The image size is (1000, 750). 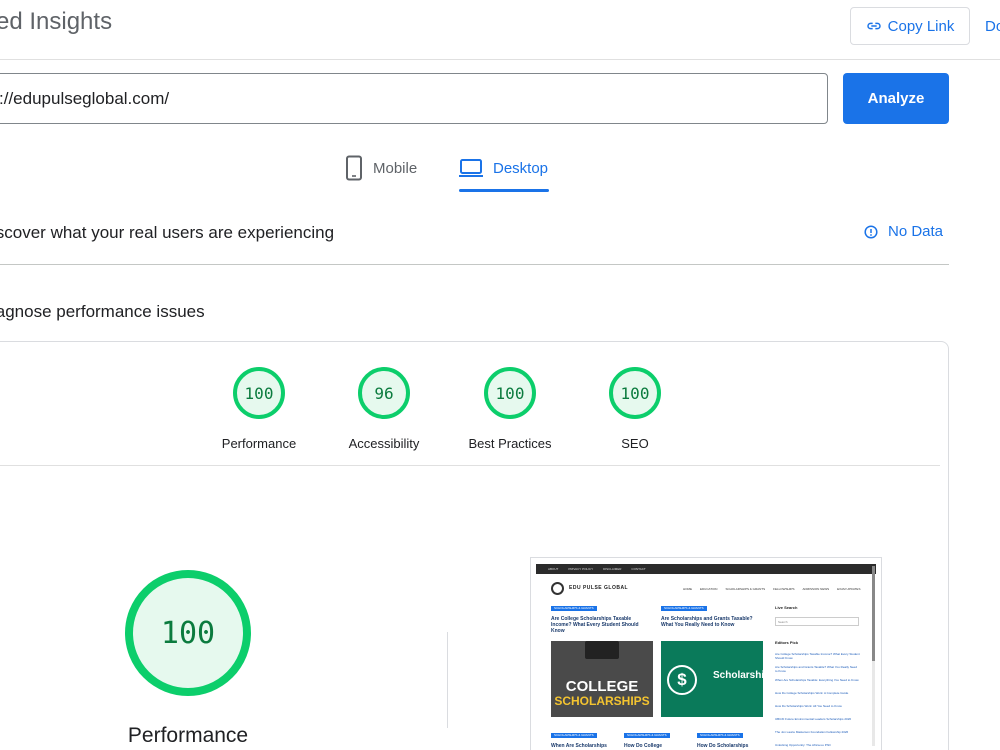 I want to click on docs-link: Do, so click(x=992, y=26).